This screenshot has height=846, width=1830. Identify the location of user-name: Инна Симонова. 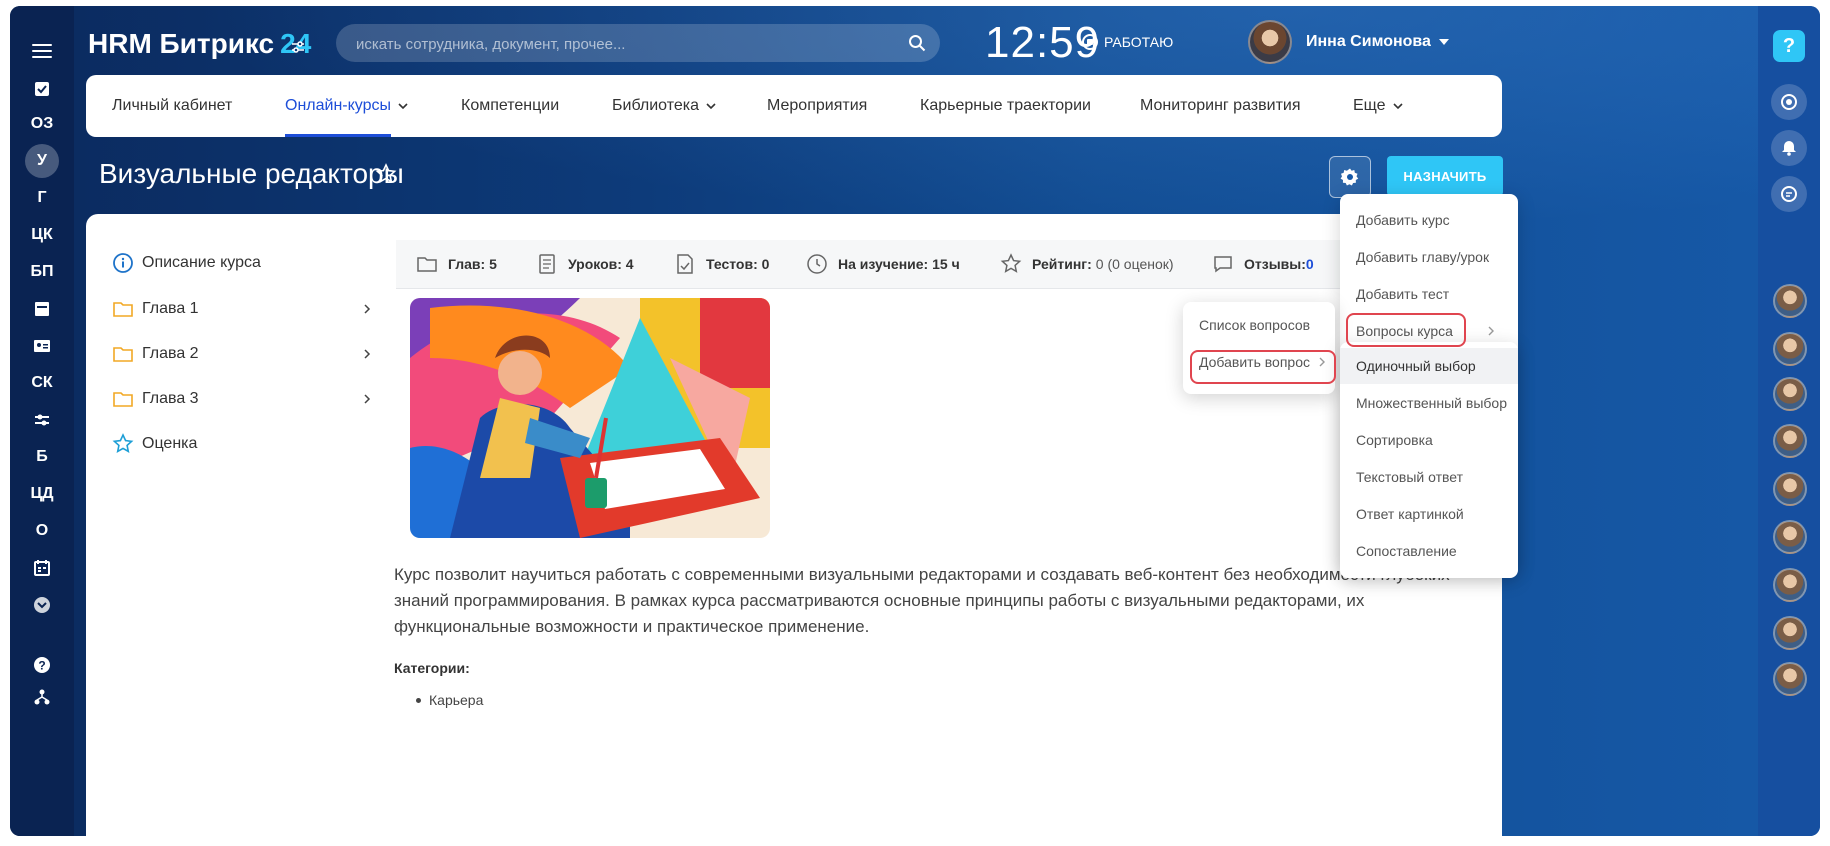
(1368, 41).